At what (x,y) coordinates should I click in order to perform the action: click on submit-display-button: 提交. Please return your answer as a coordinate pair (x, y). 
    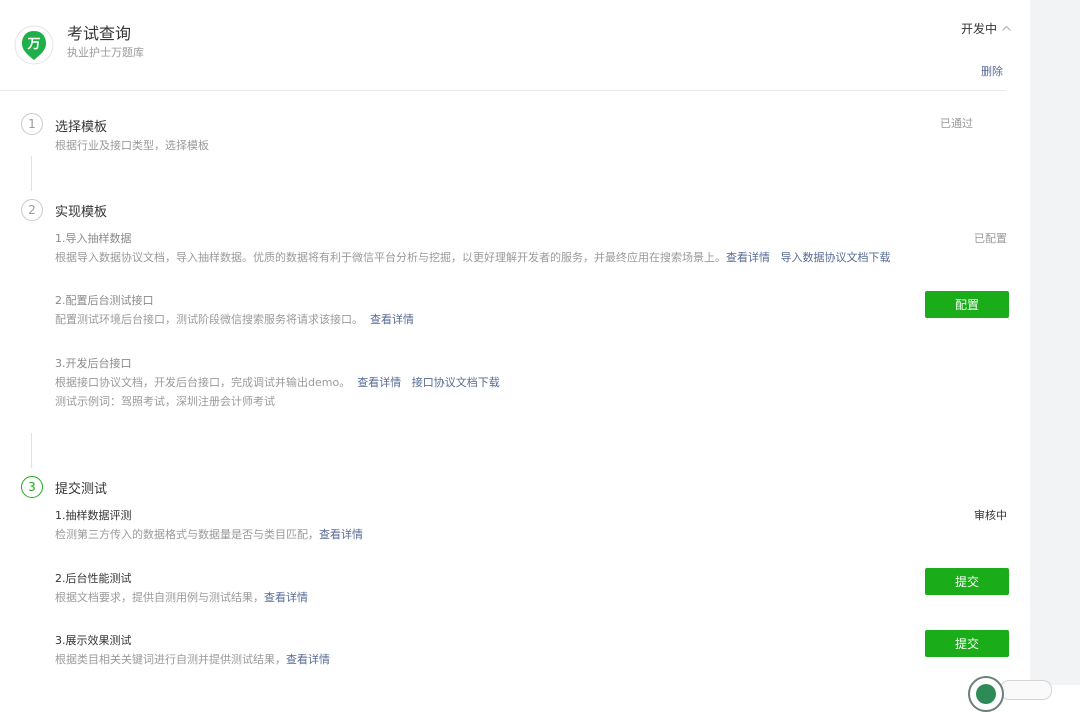
    Looking at the image, I should click on (967, 643).